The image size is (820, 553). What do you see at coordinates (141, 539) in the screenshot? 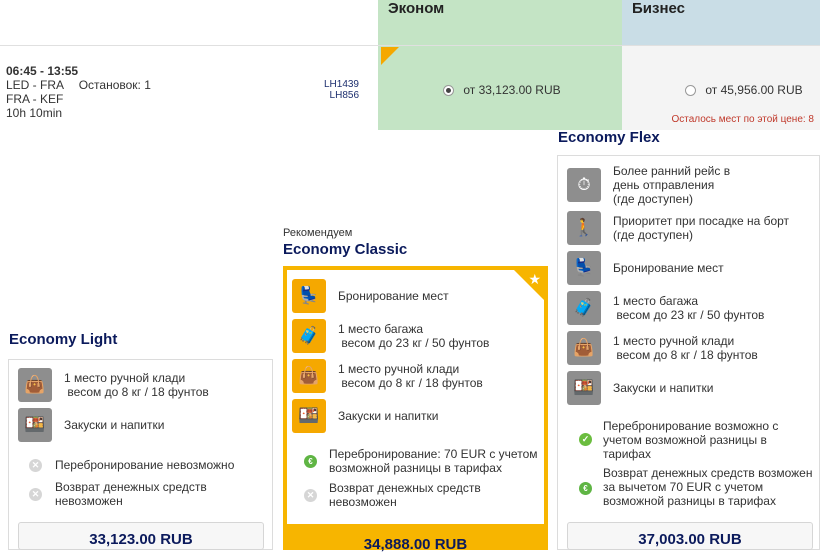
I see `price-light: 33,123.00 RUB` at bounding box center [141, 539].